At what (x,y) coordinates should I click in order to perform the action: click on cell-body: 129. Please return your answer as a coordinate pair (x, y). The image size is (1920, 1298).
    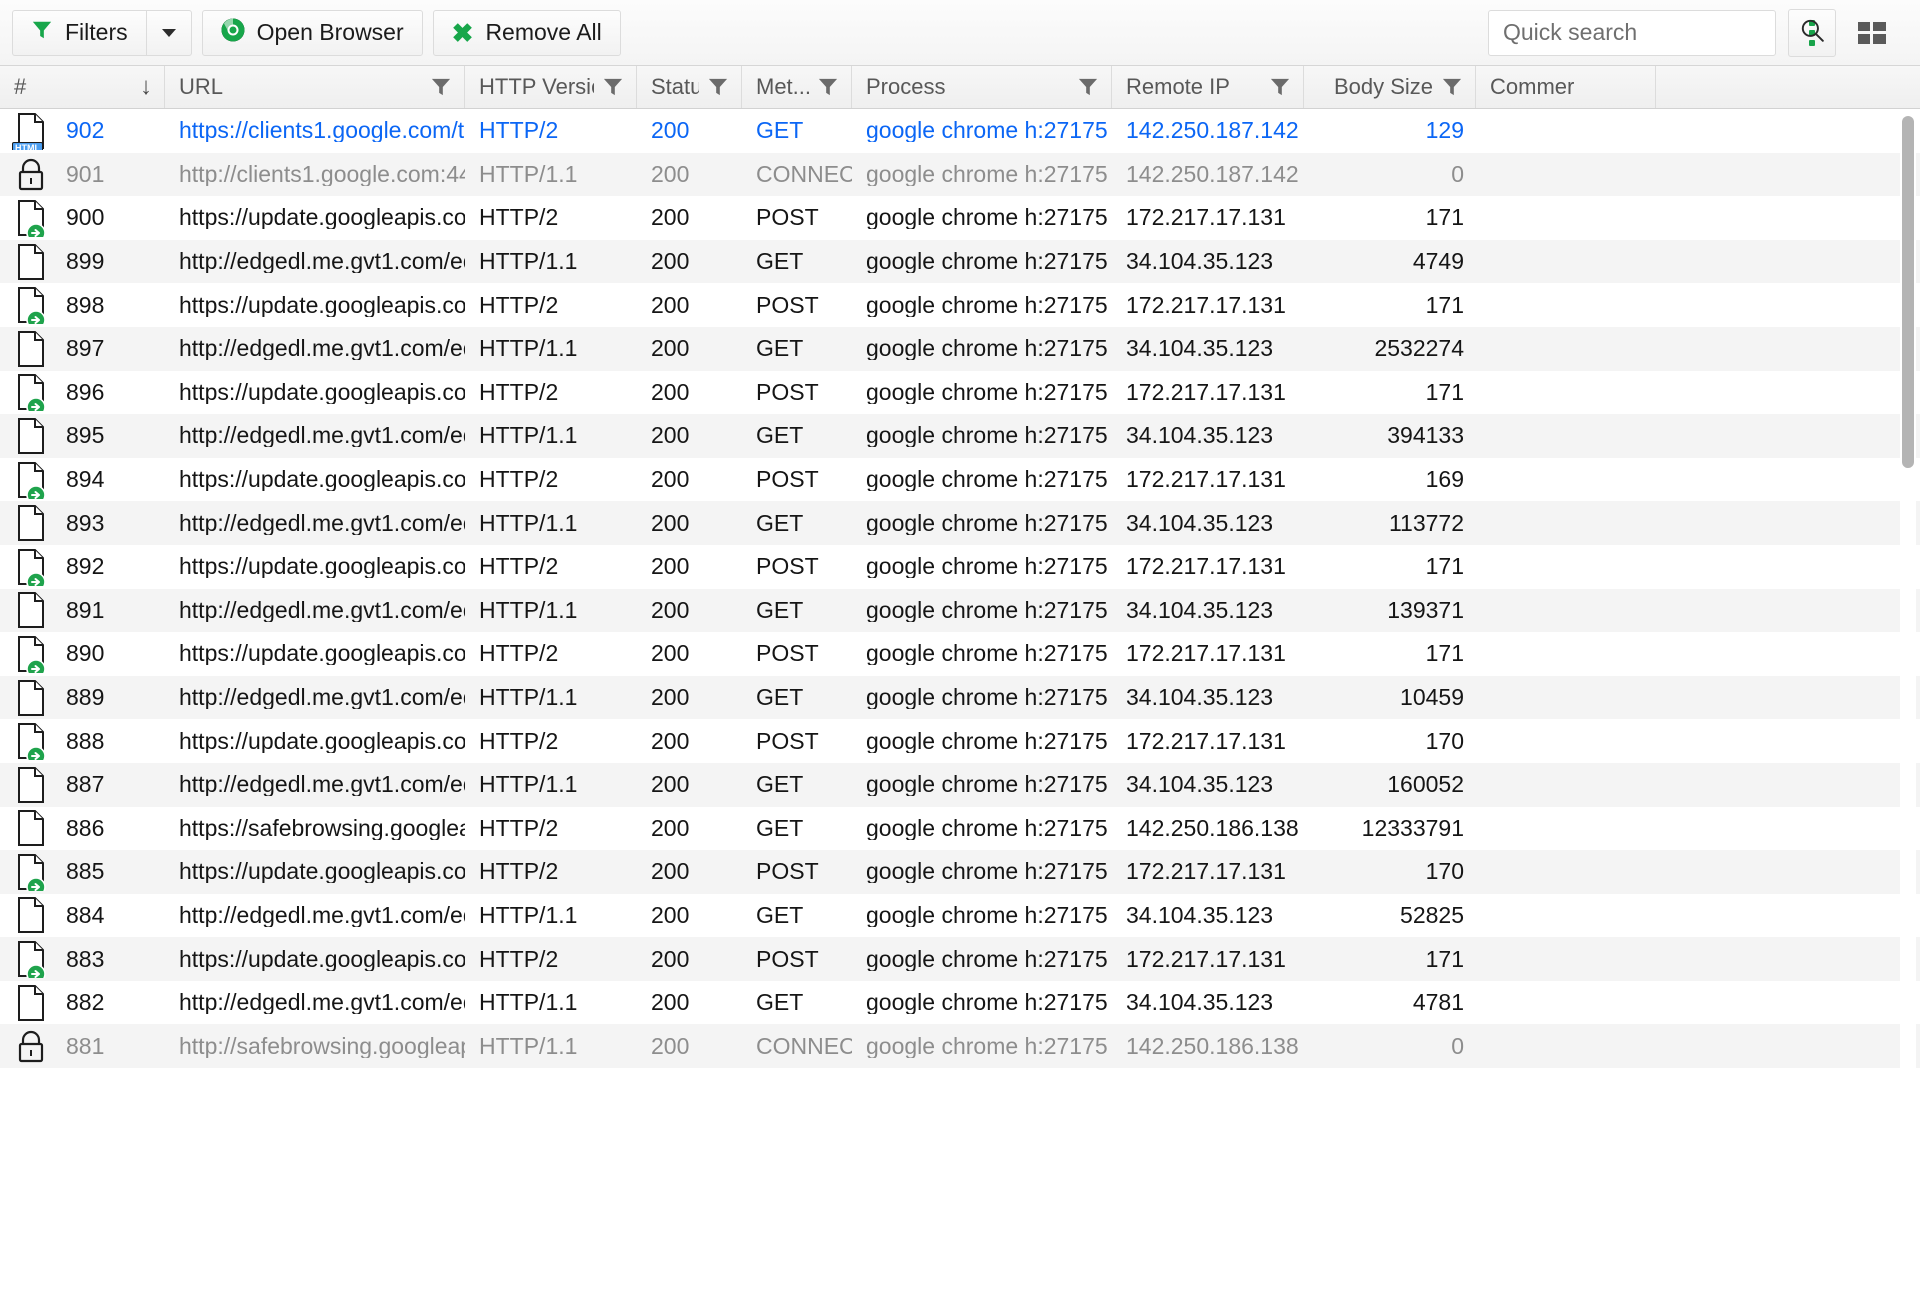
    Looking at the image, I should click on (1444, 131).